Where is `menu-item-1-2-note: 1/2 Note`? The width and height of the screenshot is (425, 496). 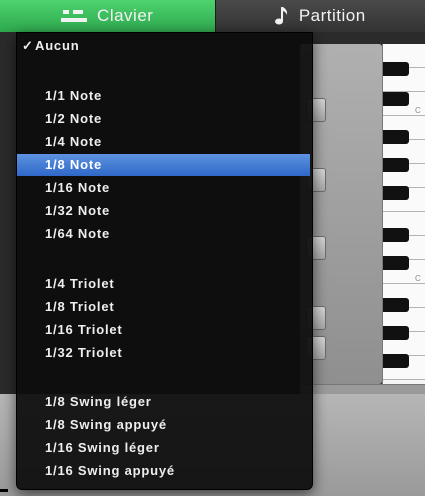 menu-item-1-2-note: 1/2 Note is located at coordinates (163, 119).